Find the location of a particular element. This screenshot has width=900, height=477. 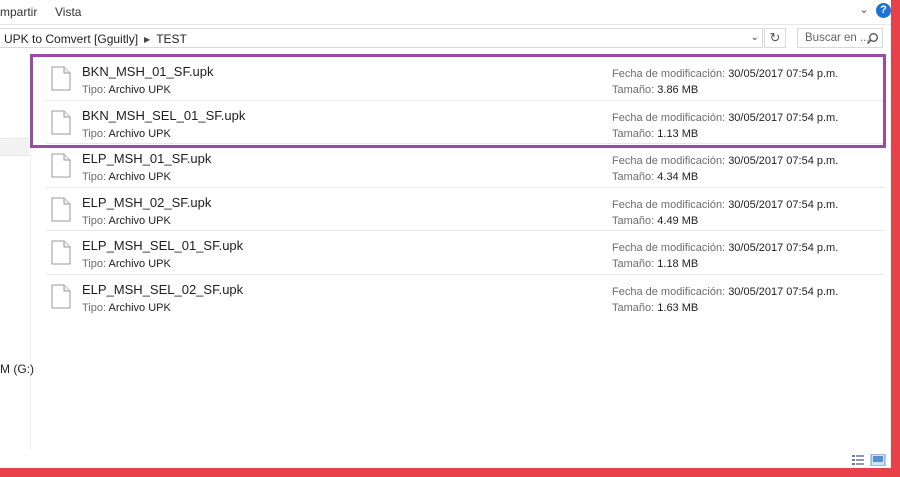

file-size: Tamaño: 1.18 MB is located at coordinates (655, 264).